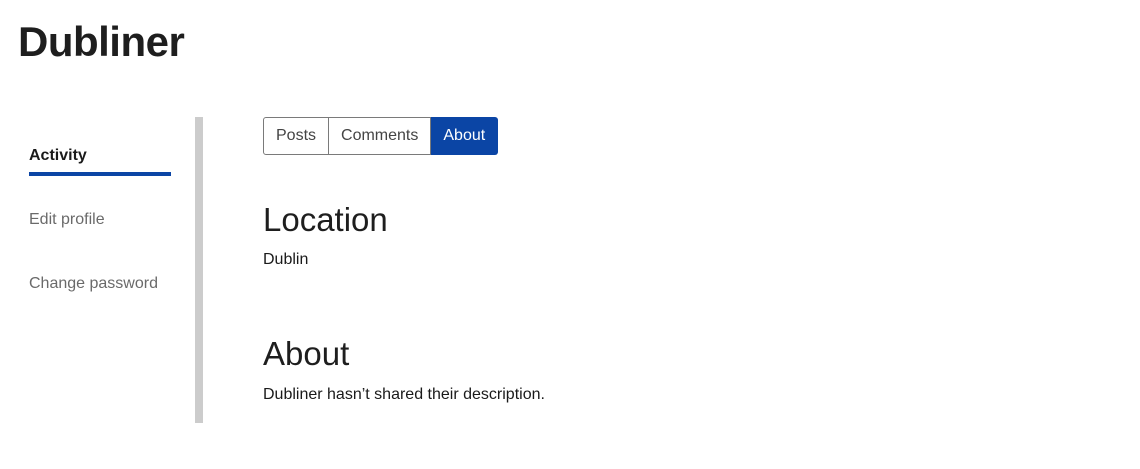 The width and height of the screenshot is (1140, 469). I want to click on tab-about: About, so click(465, 136).